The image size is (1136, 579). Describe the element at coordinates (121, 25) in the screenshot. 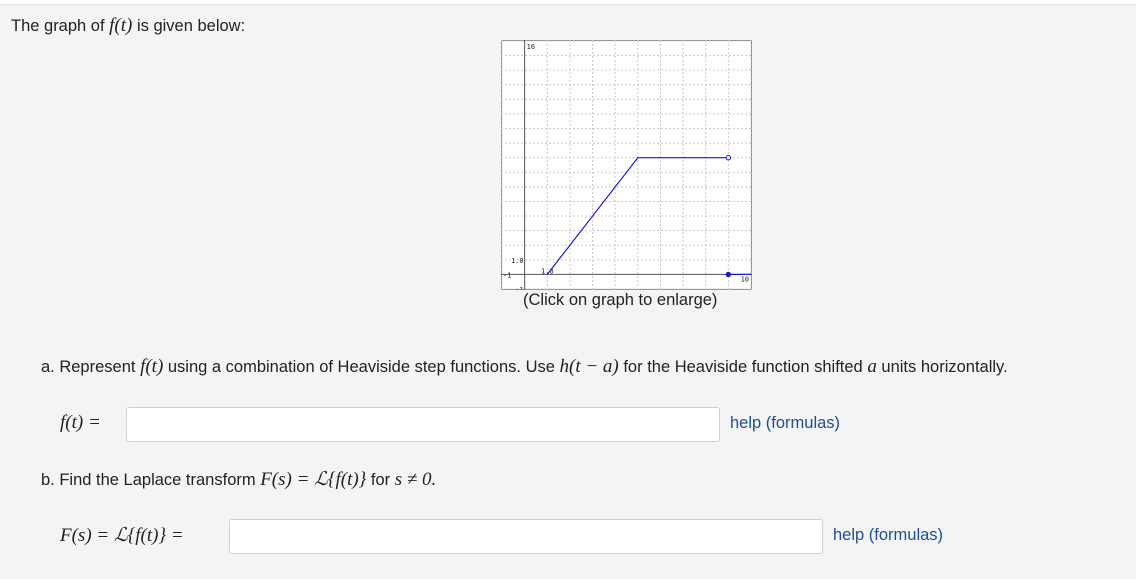

I see `intro-math: f(t)` at that location.